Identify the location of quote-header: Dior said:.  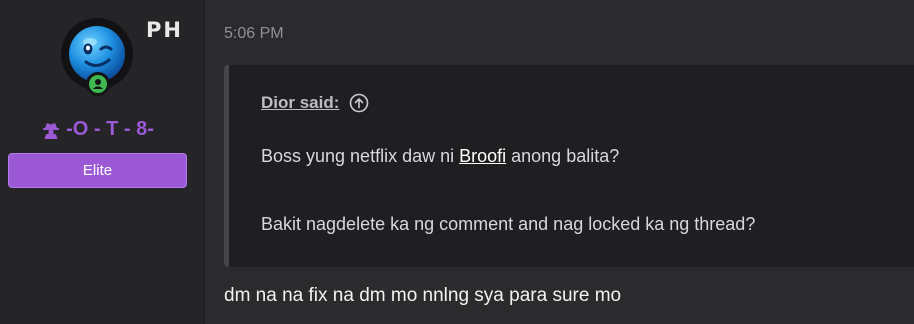
(315, 103).